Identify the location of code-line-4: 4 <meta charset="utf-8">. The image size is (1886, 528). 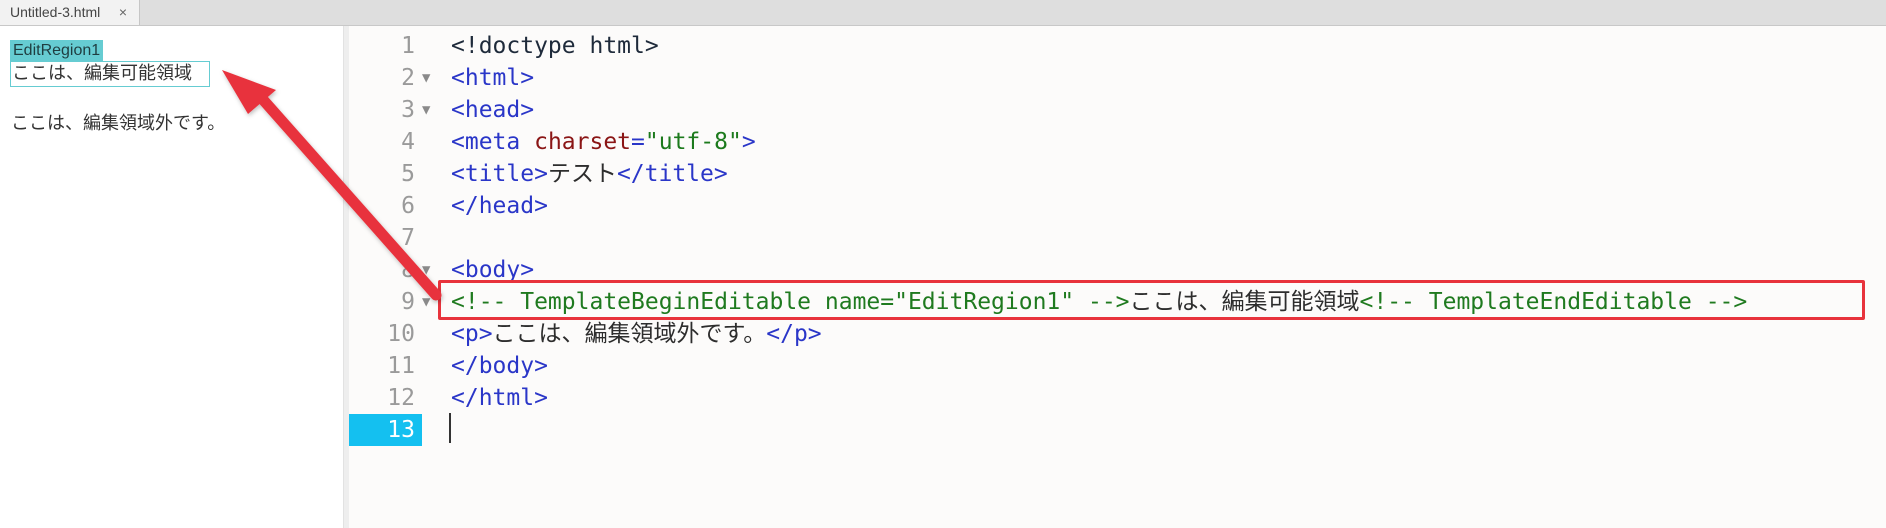
(1117, 142).